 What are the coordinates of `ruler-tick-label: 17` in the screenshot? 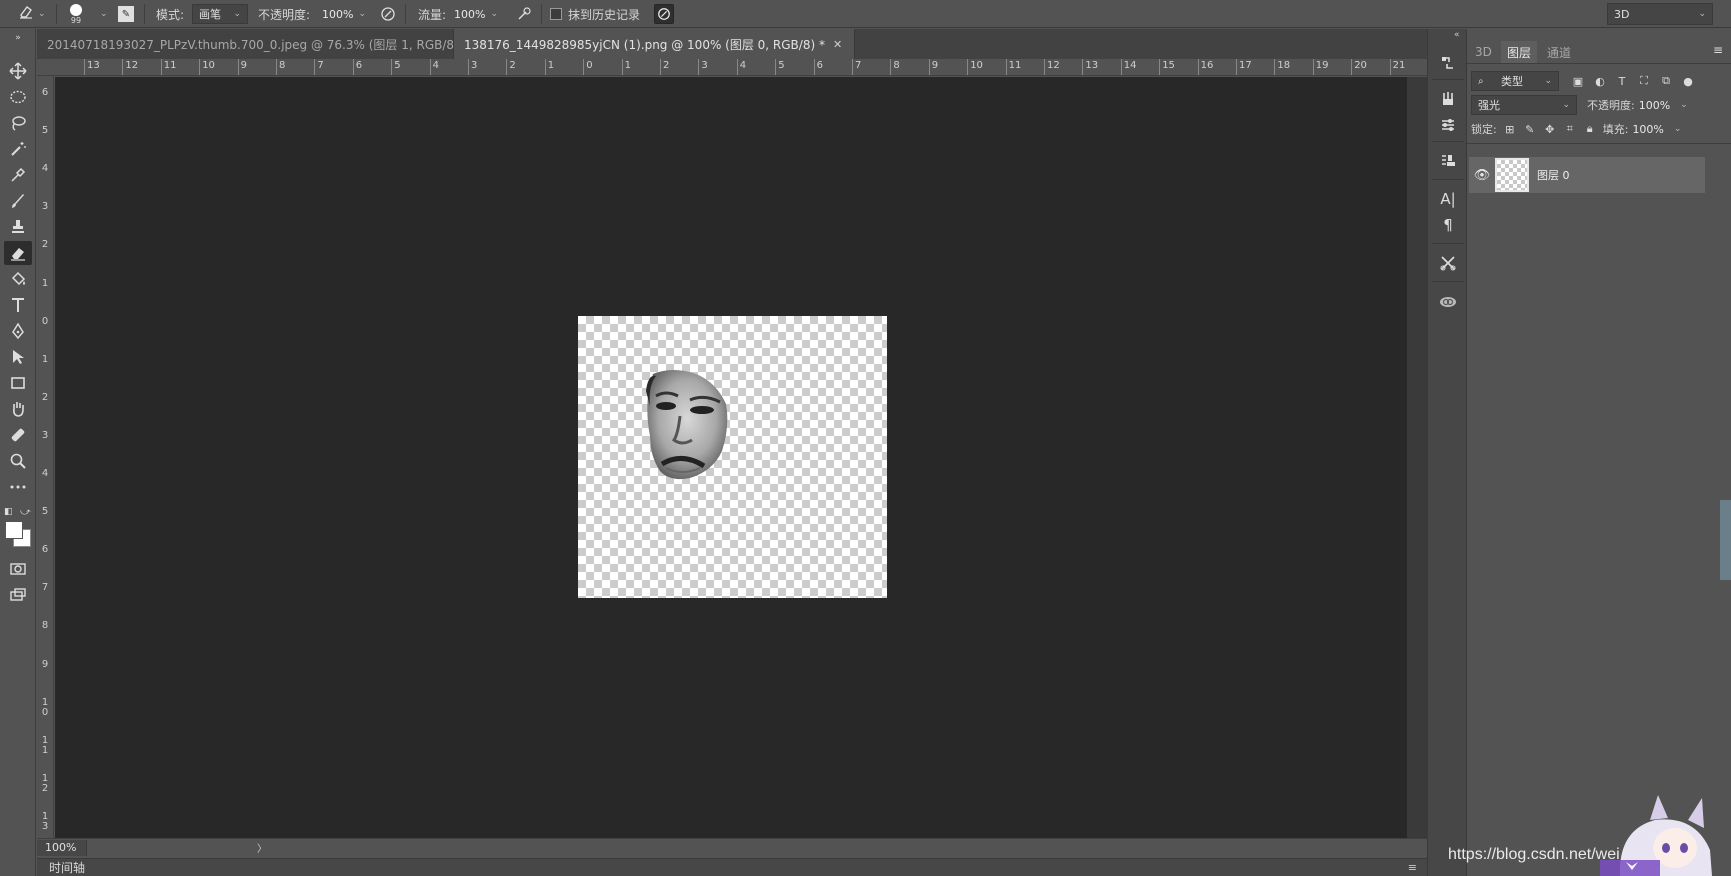 It's located at (1245, 65).